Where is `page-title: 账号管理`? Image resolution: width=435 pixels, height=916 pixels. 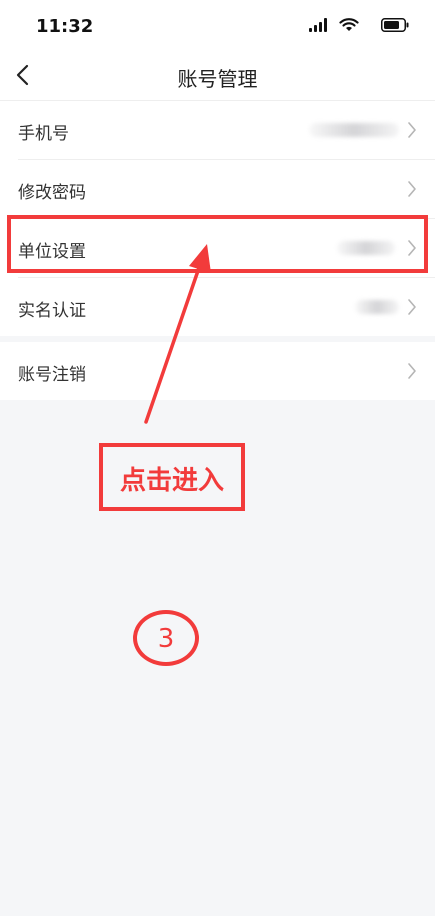 page-title: 账号管理 is located at coordinates (217, 79).